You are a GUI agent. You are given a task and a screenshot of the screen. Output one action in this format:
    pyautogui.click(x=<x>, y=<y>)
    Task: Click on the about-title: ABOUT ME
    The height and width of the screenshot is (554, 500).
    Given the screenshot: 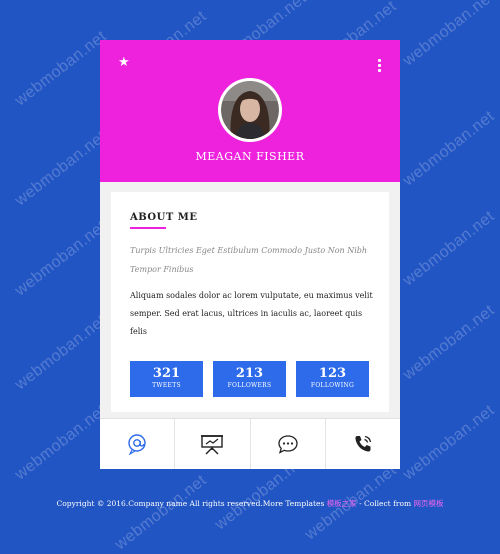 What is the action you would take?
    pyautogui.click(x=164, y=217)
    